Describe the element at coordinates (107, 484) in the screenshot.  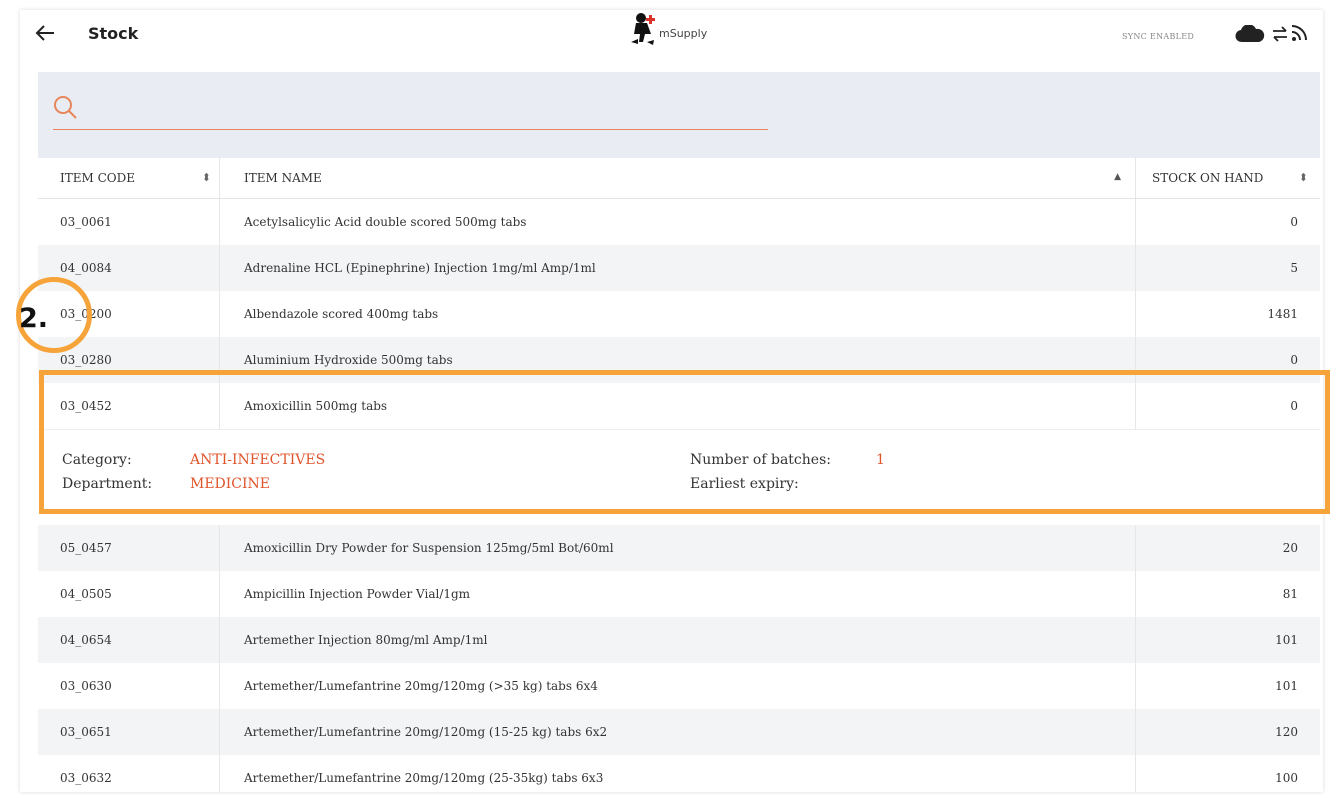
I see `department-label: Department:` at that location.